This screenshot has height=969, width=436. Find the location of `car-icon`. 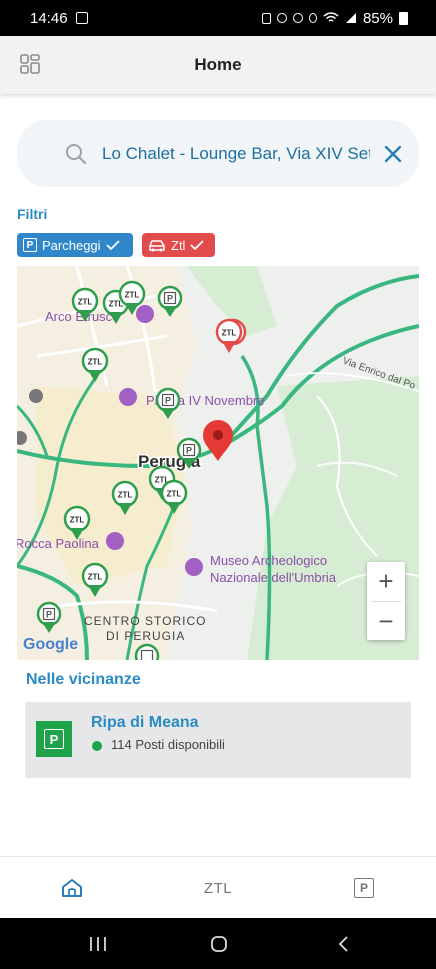

car-icon is located at coordinates (157, 246).